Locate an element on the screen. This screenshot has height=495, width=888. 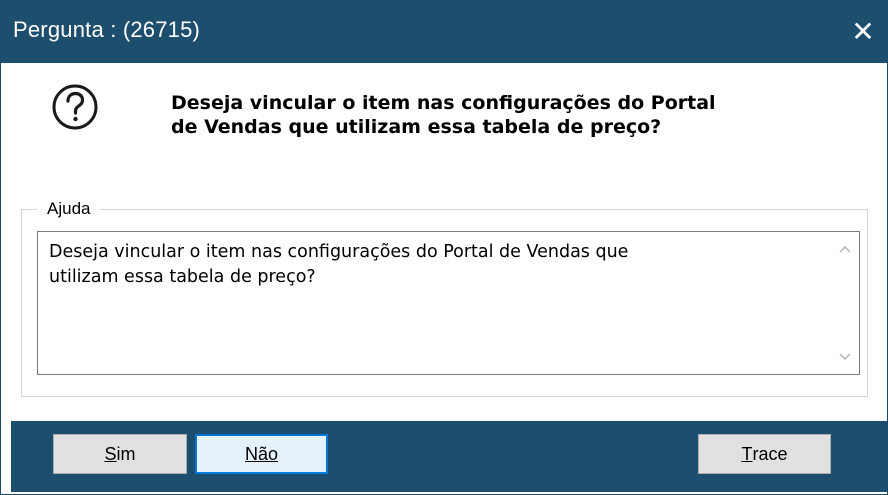
close-icon: ✕ is located at coordinates (863, 31).